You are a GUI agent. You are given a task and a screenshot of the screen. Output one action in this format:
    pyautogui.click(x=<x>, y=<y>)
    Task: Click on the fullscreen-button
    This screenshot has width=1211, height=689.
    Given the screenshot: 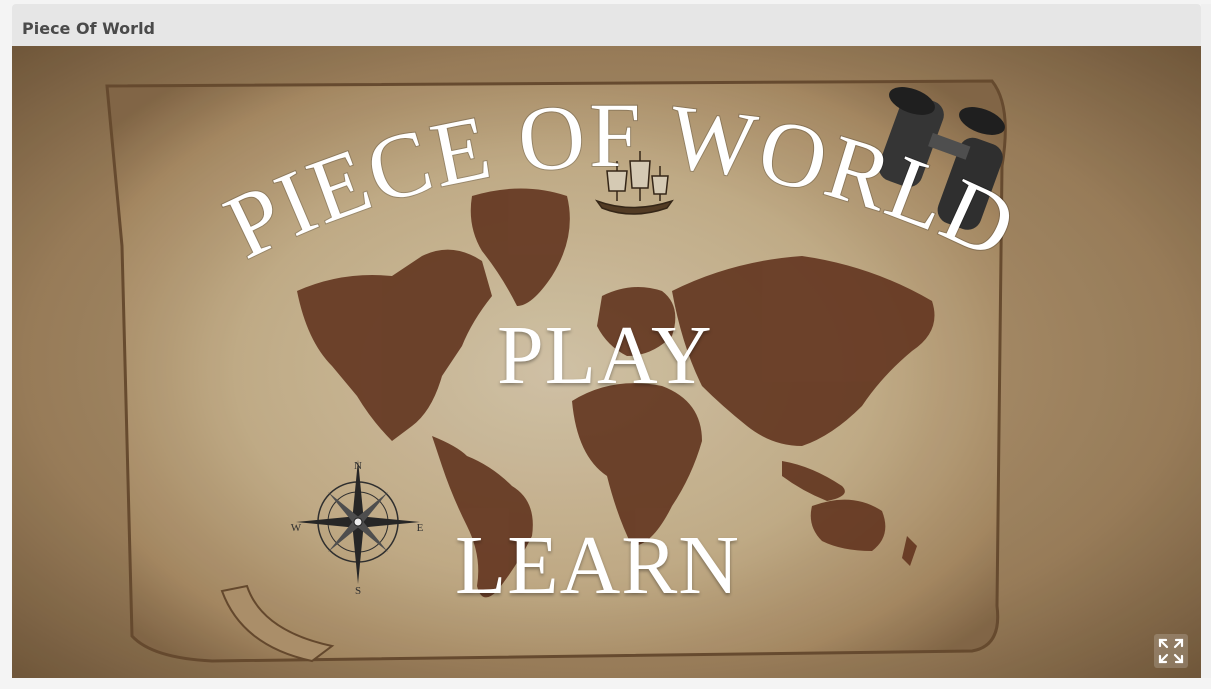 What is the action you would take?
    pyautogui.click(x=1171, y=651)
    